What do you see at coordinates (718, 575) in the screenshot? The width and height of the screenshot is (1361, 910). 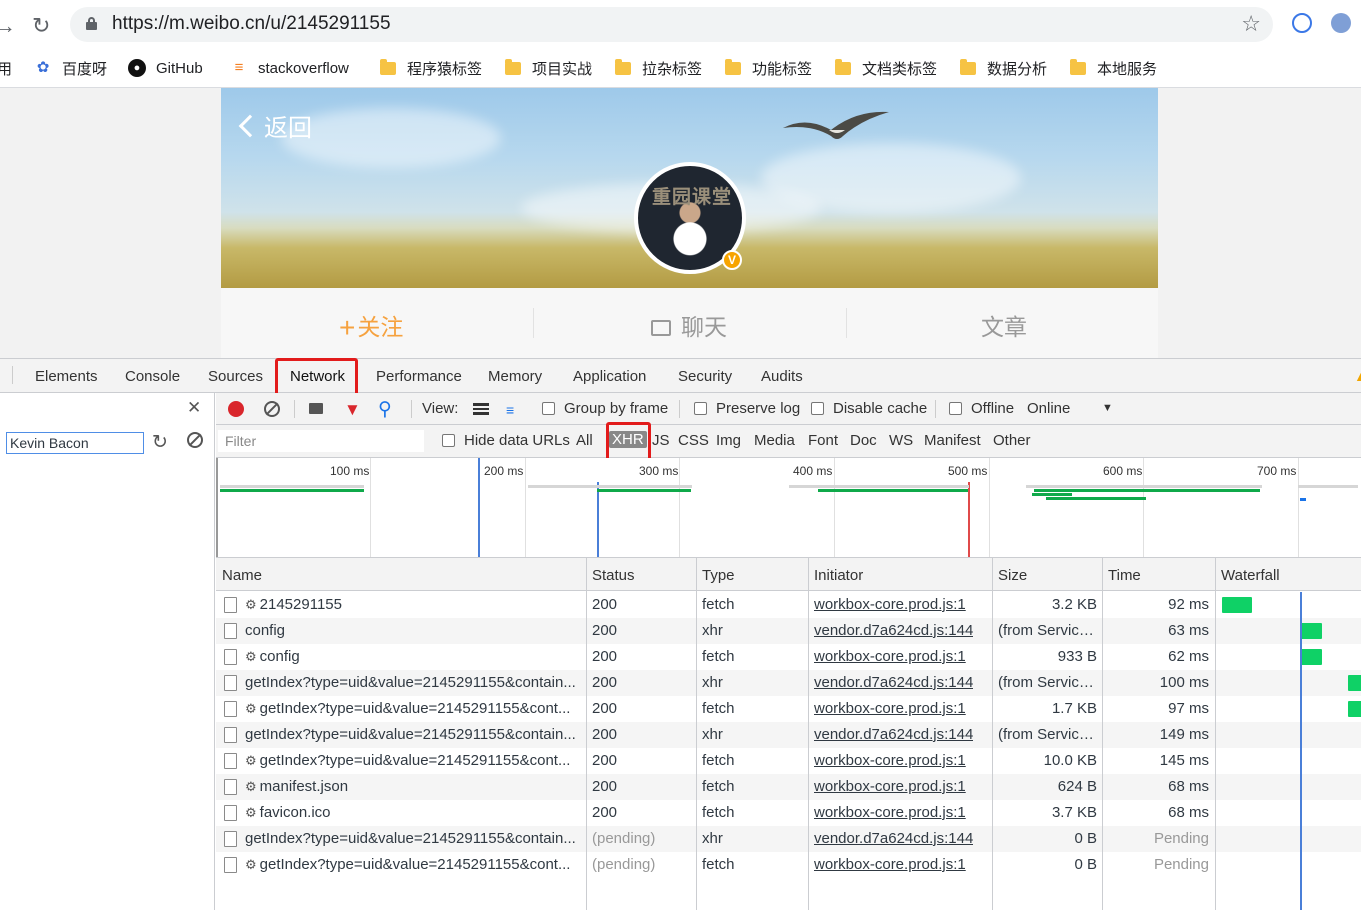 I see `column-header-type: Type` at bounding box center [718, 575].